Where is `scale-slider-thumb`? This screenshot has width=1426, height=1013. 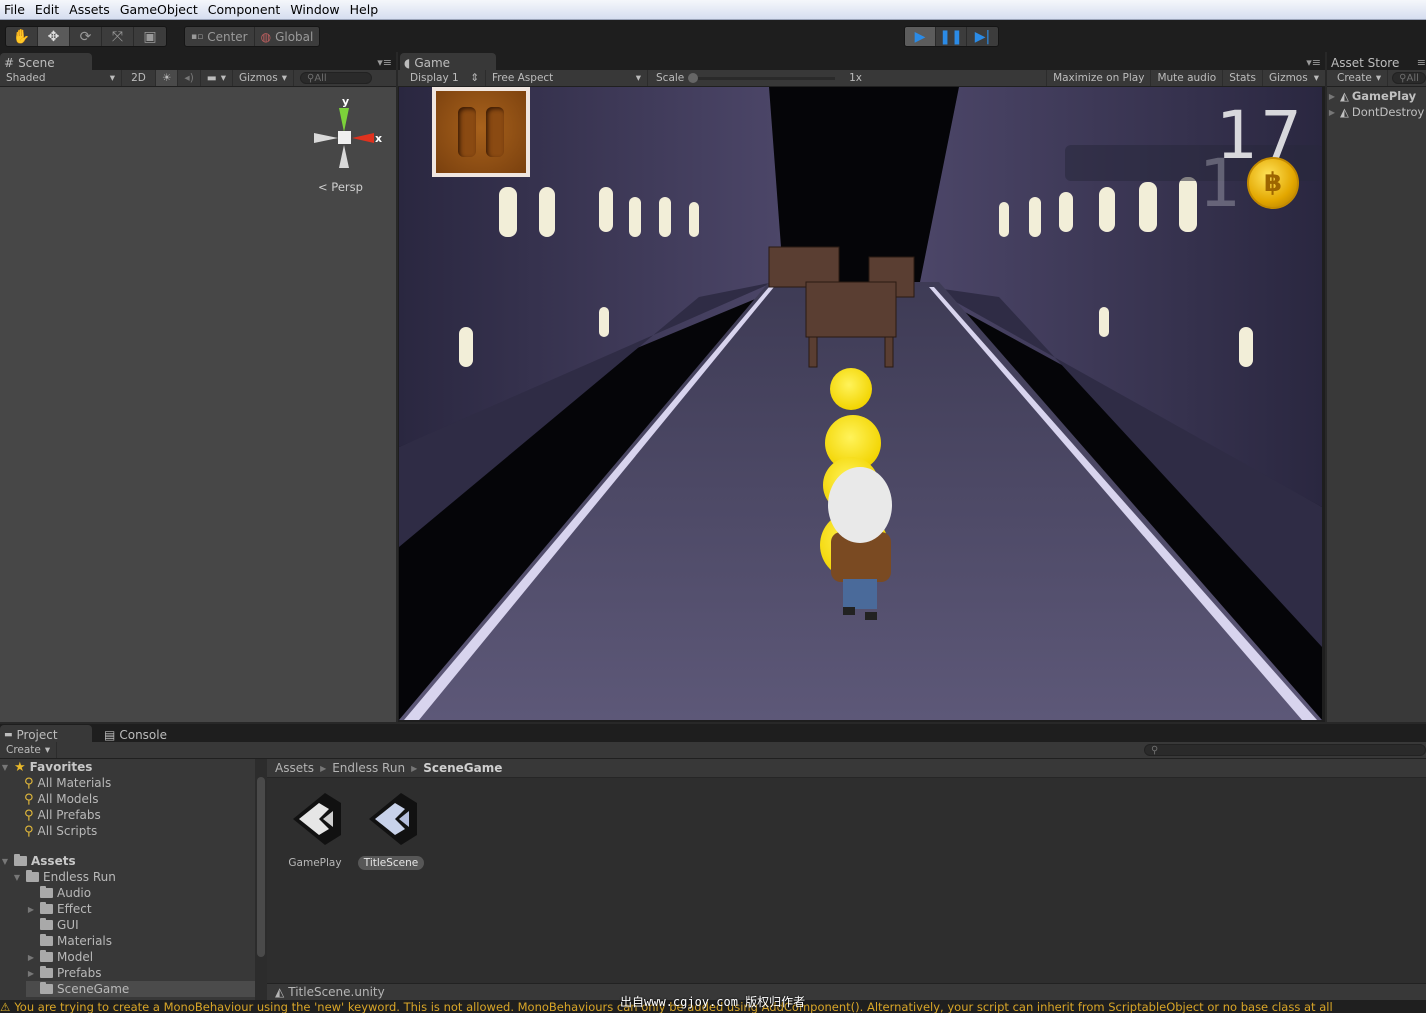 scale-slider-thumb is located at coordinates (693, 77).